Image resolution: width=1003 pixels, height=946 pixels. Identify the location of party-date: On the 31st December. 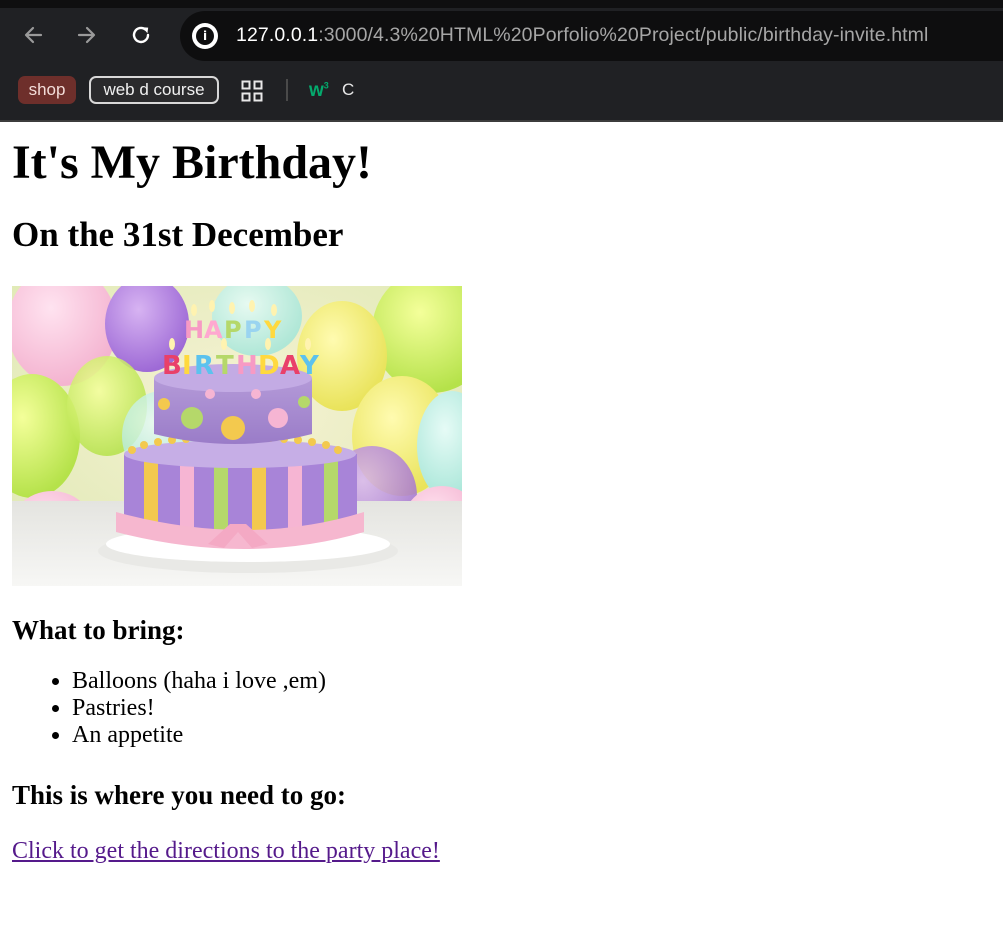
(178, 234).